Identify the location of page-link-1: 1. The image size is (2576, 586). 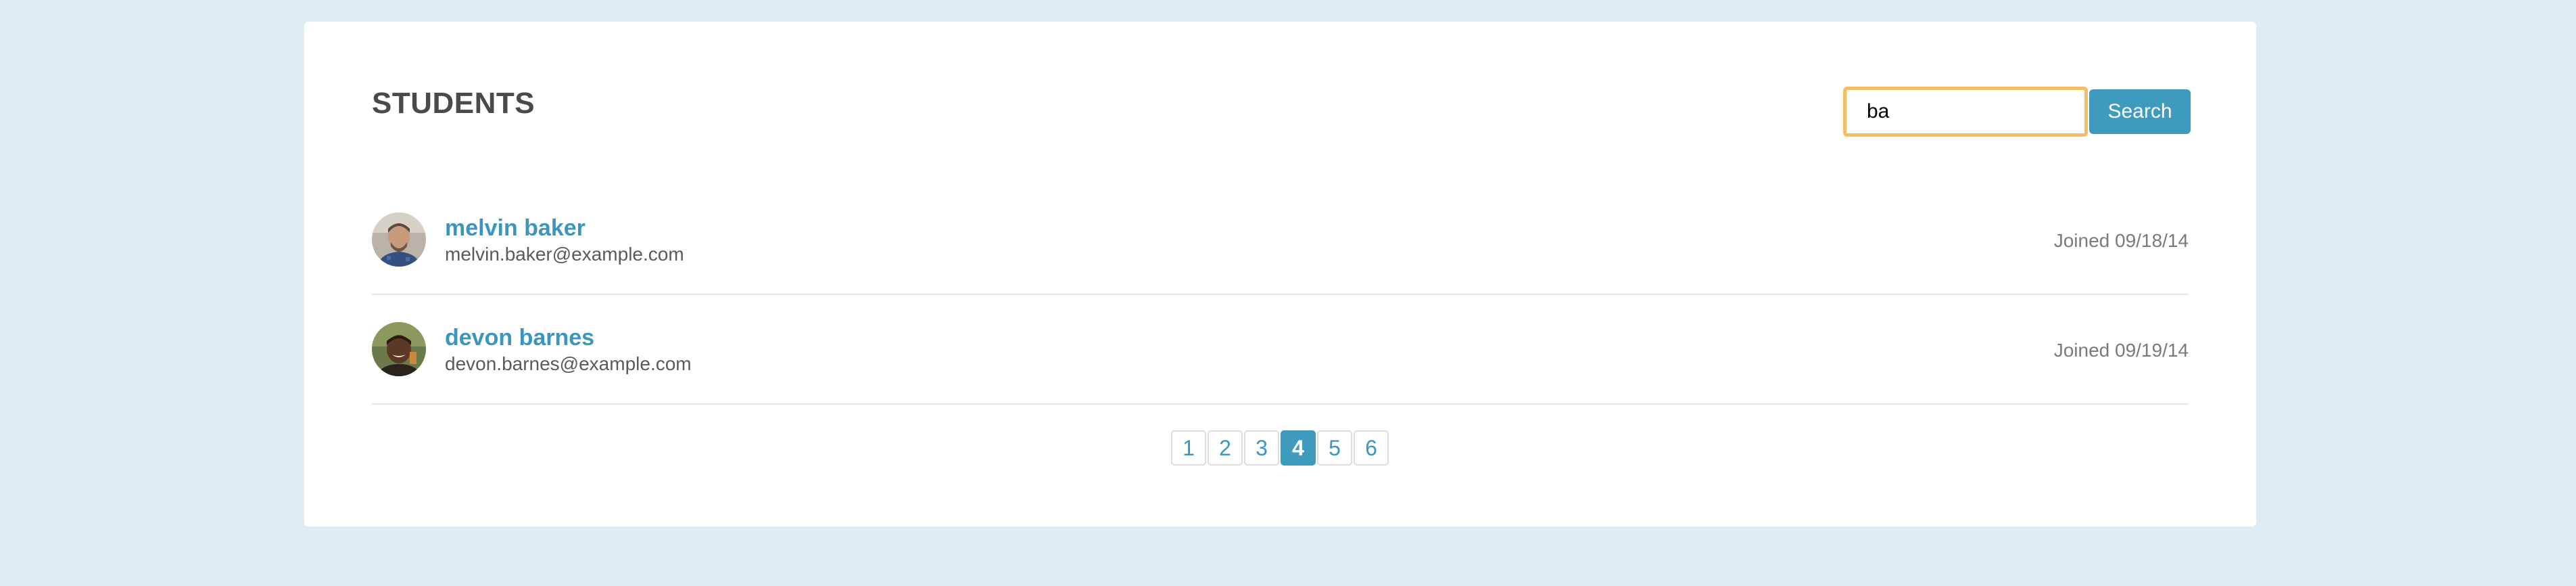
(1188, 448).